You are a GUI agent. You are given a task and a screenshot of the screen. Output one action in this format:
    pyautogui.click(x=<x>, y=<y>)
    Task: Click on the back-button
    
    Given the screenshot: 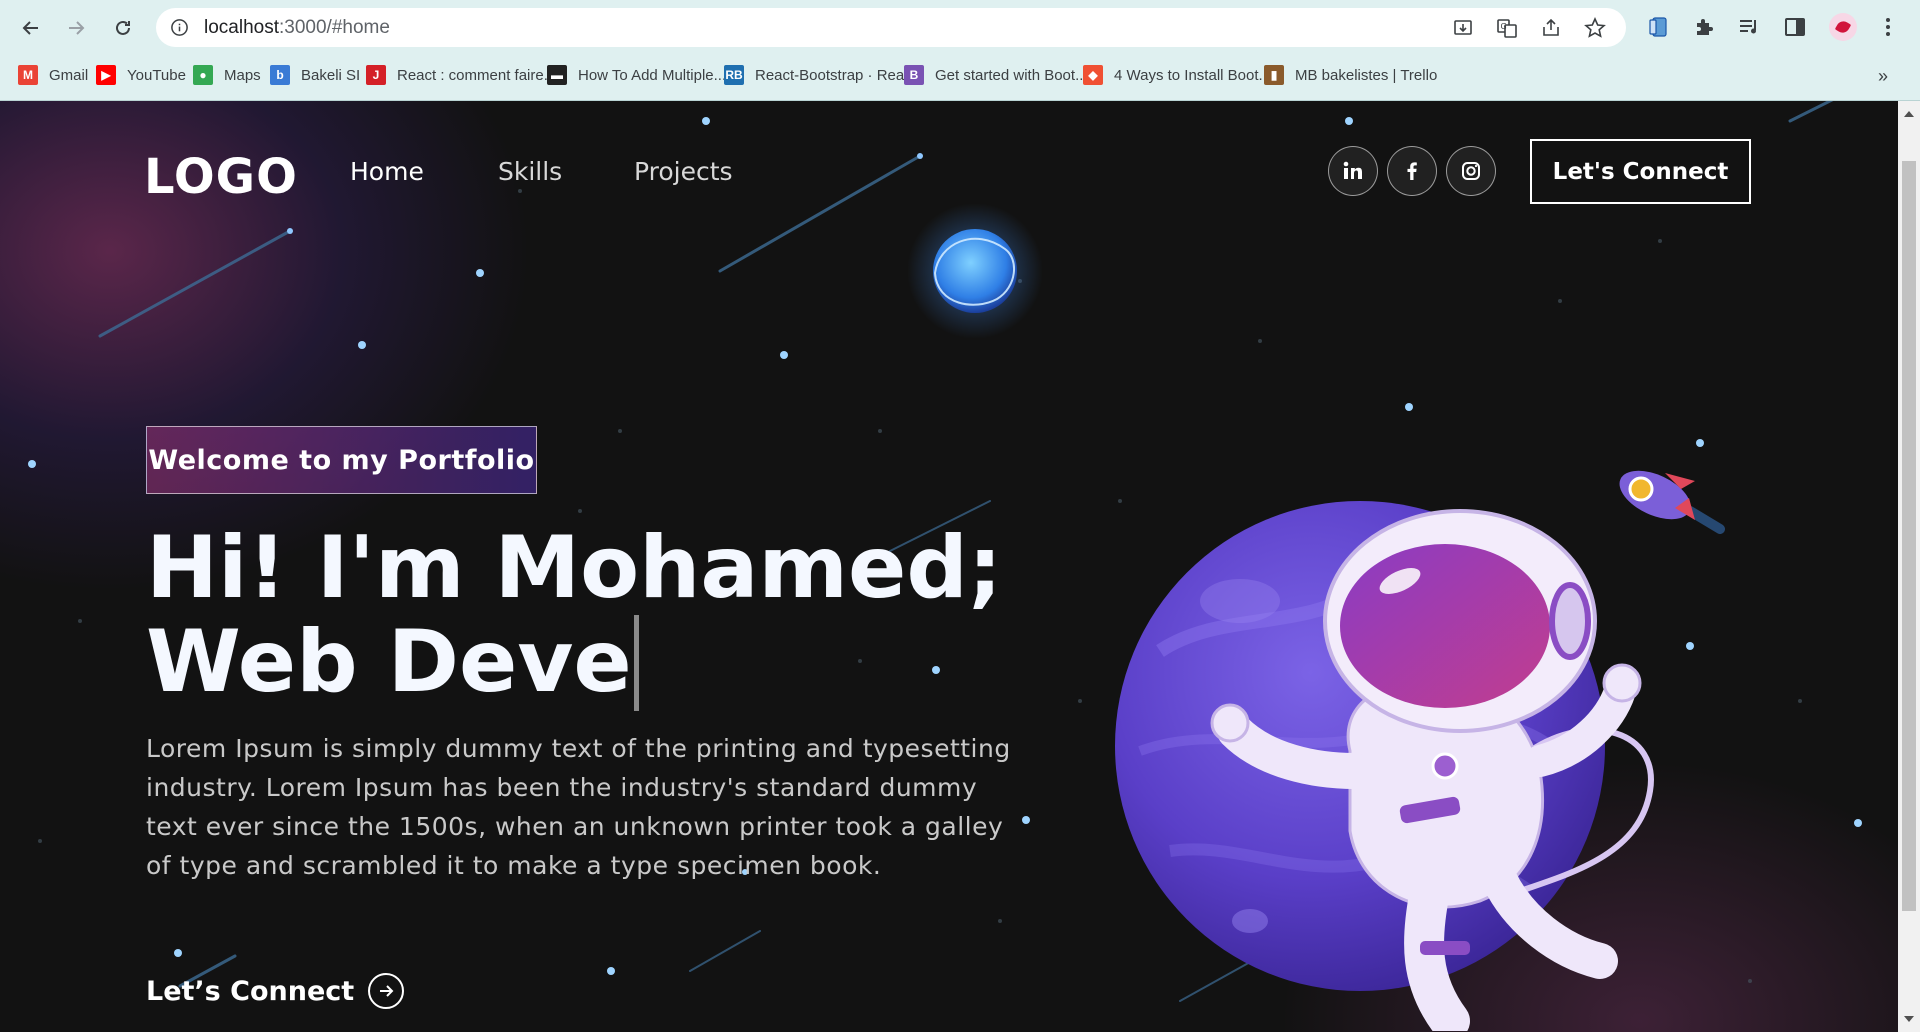 What is the action you would take?
    pyautogui.click(x=31, y=28)
    